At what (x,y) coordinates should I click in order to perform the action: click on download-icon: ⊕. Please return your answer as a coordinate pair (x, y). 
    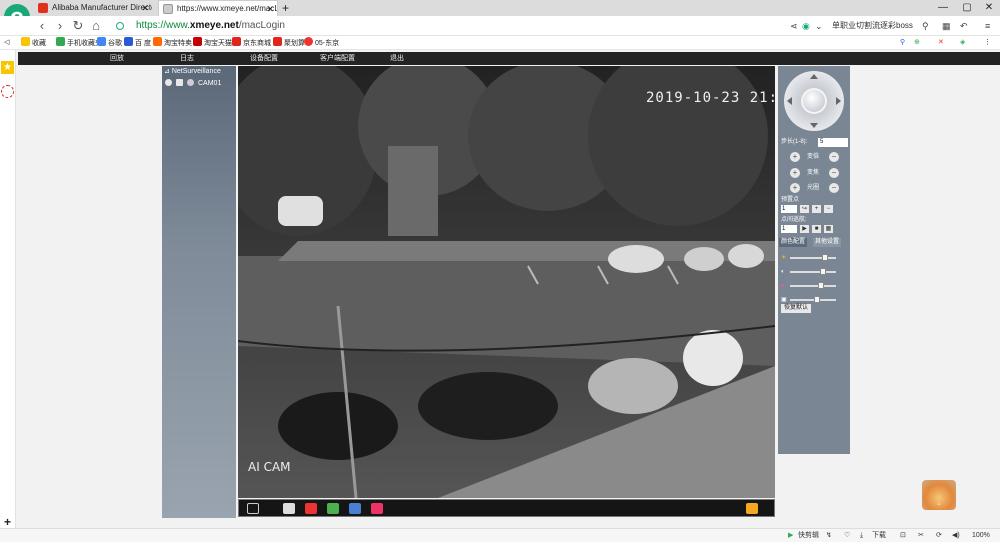
    Looking at the image, I should click on (917, 43).